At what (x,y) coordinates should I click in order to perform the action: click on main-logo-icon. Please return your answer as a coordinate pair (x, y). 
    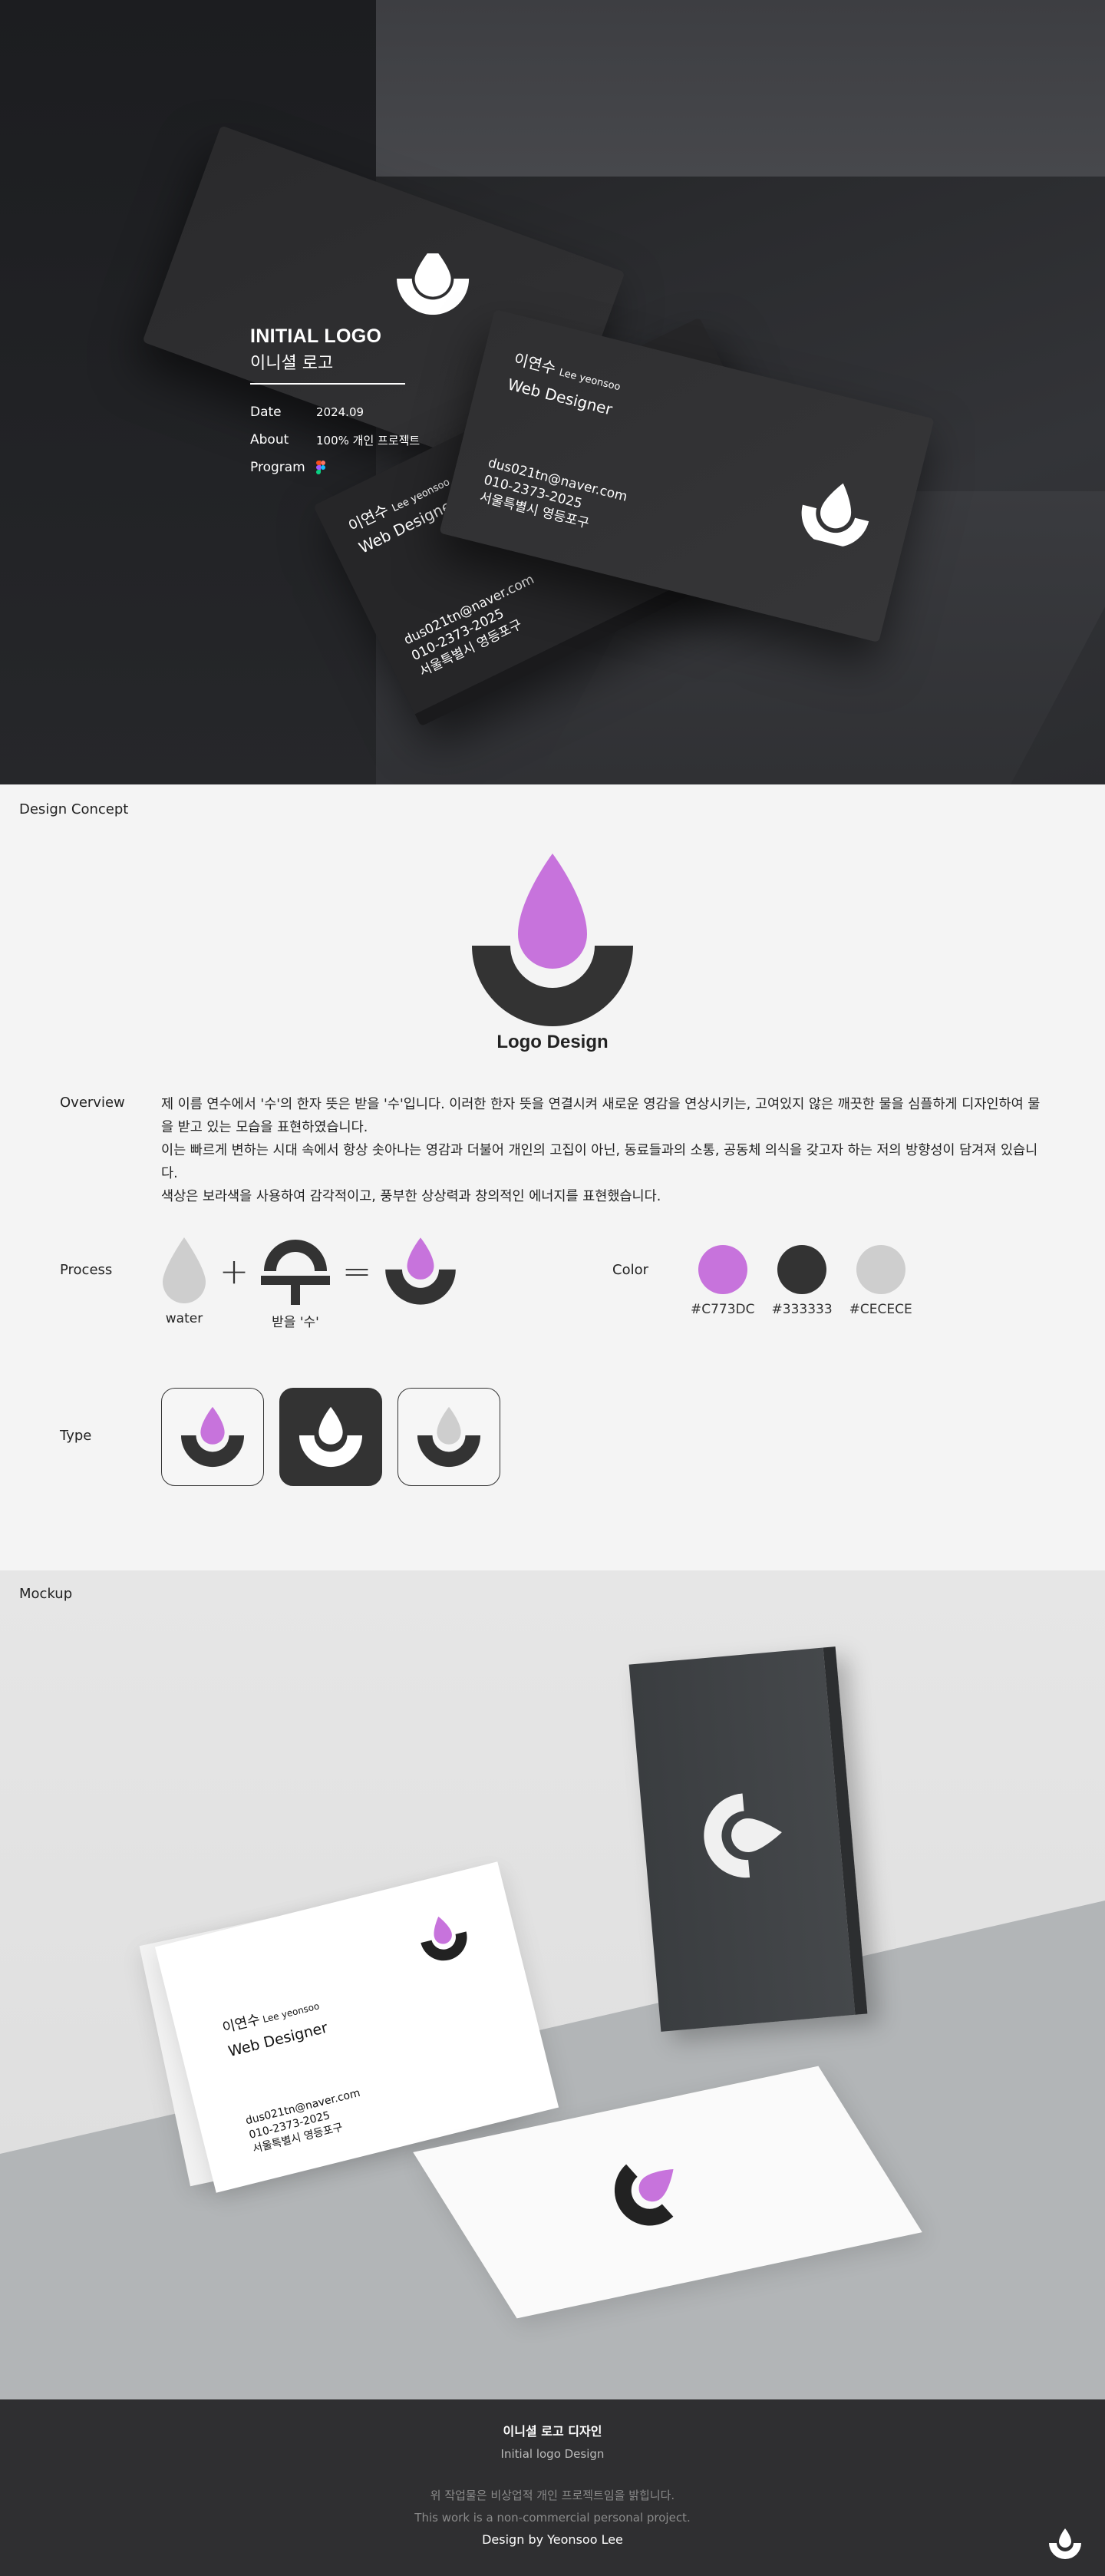
    Looking at the image, I should click on (552, 940).